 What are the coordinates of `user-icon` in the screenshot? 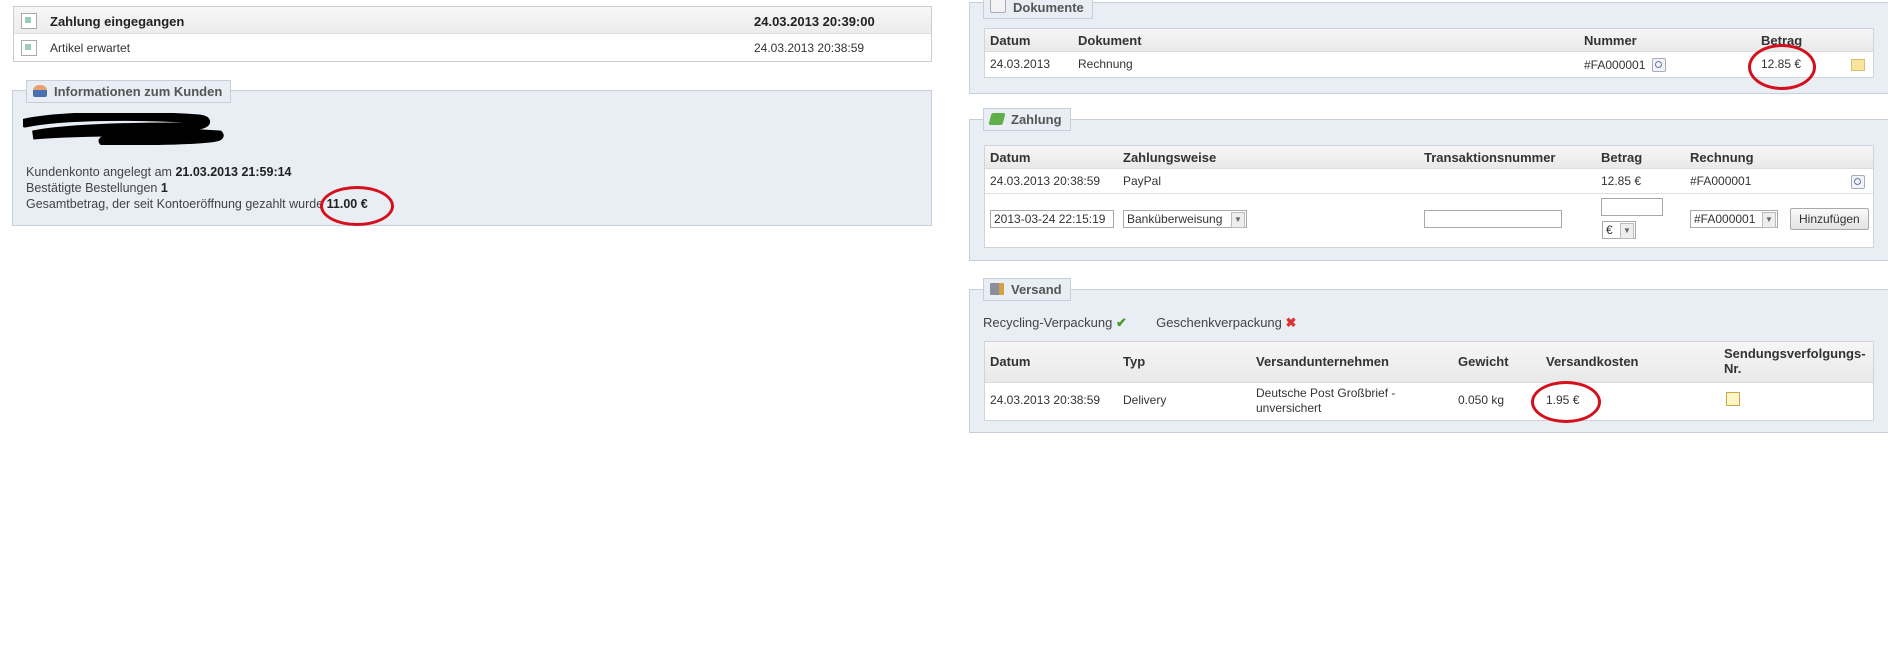 It's located at (40, 91).